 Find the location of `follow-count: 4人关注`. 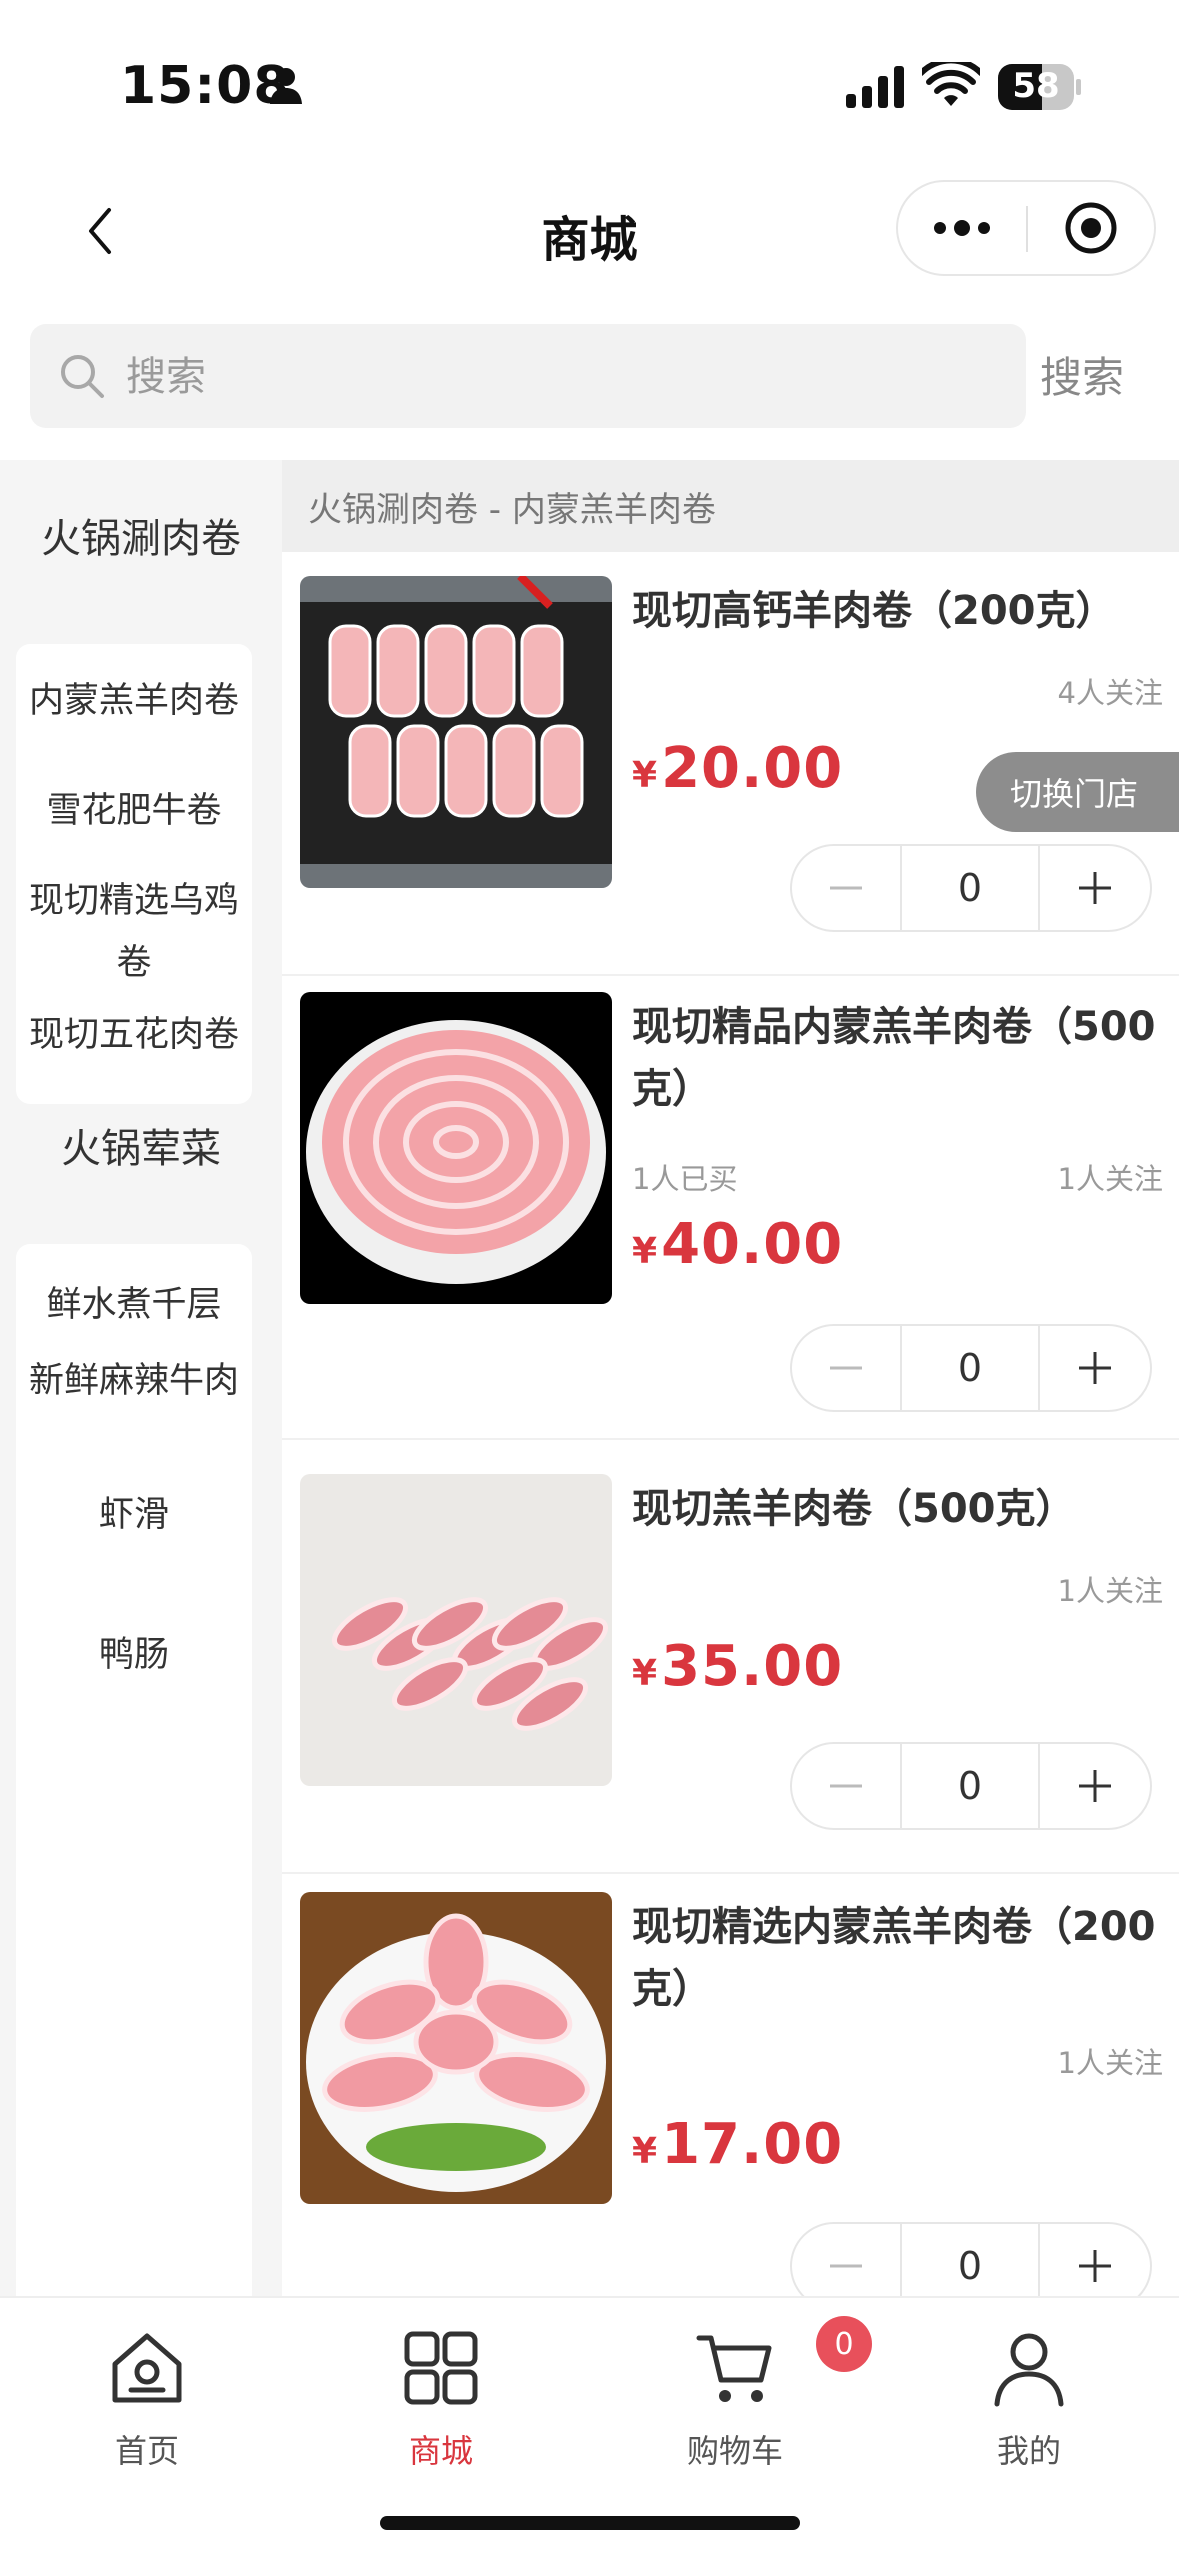

follow-count: 4人关注 is located at coordinates (1110, 693).